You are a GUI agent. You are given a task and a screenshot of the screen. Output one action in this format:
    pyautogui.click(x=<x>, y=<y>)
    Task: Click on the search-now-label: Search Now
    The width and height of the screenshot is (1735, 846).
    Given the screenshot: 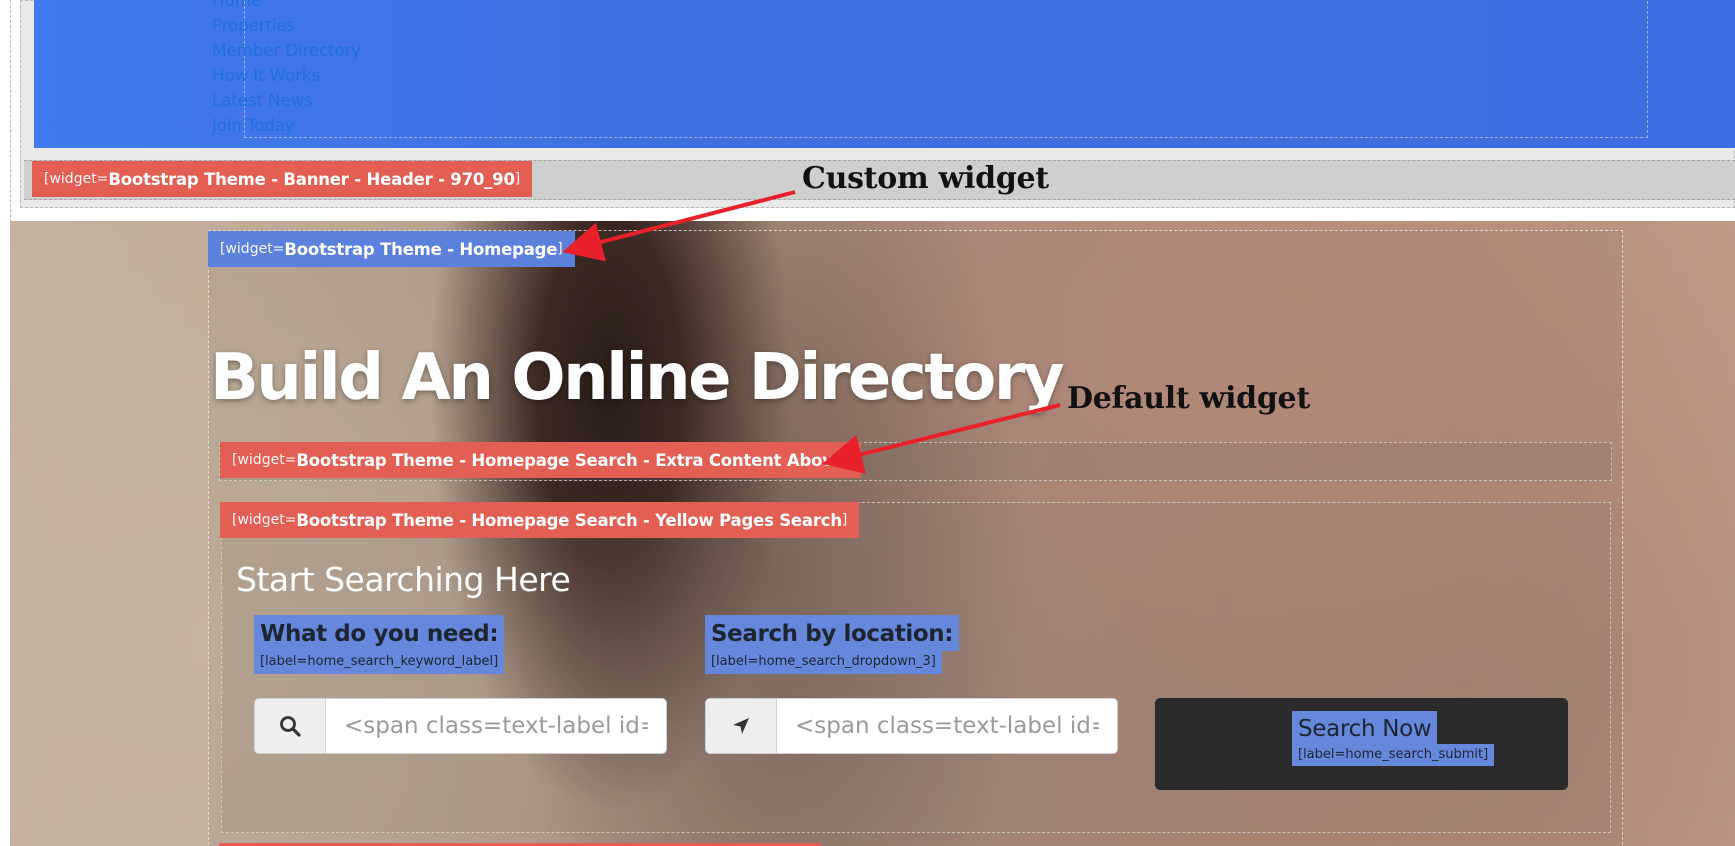 What is the action you would take?
    pyautogui.click(x=1365, y=727)
    